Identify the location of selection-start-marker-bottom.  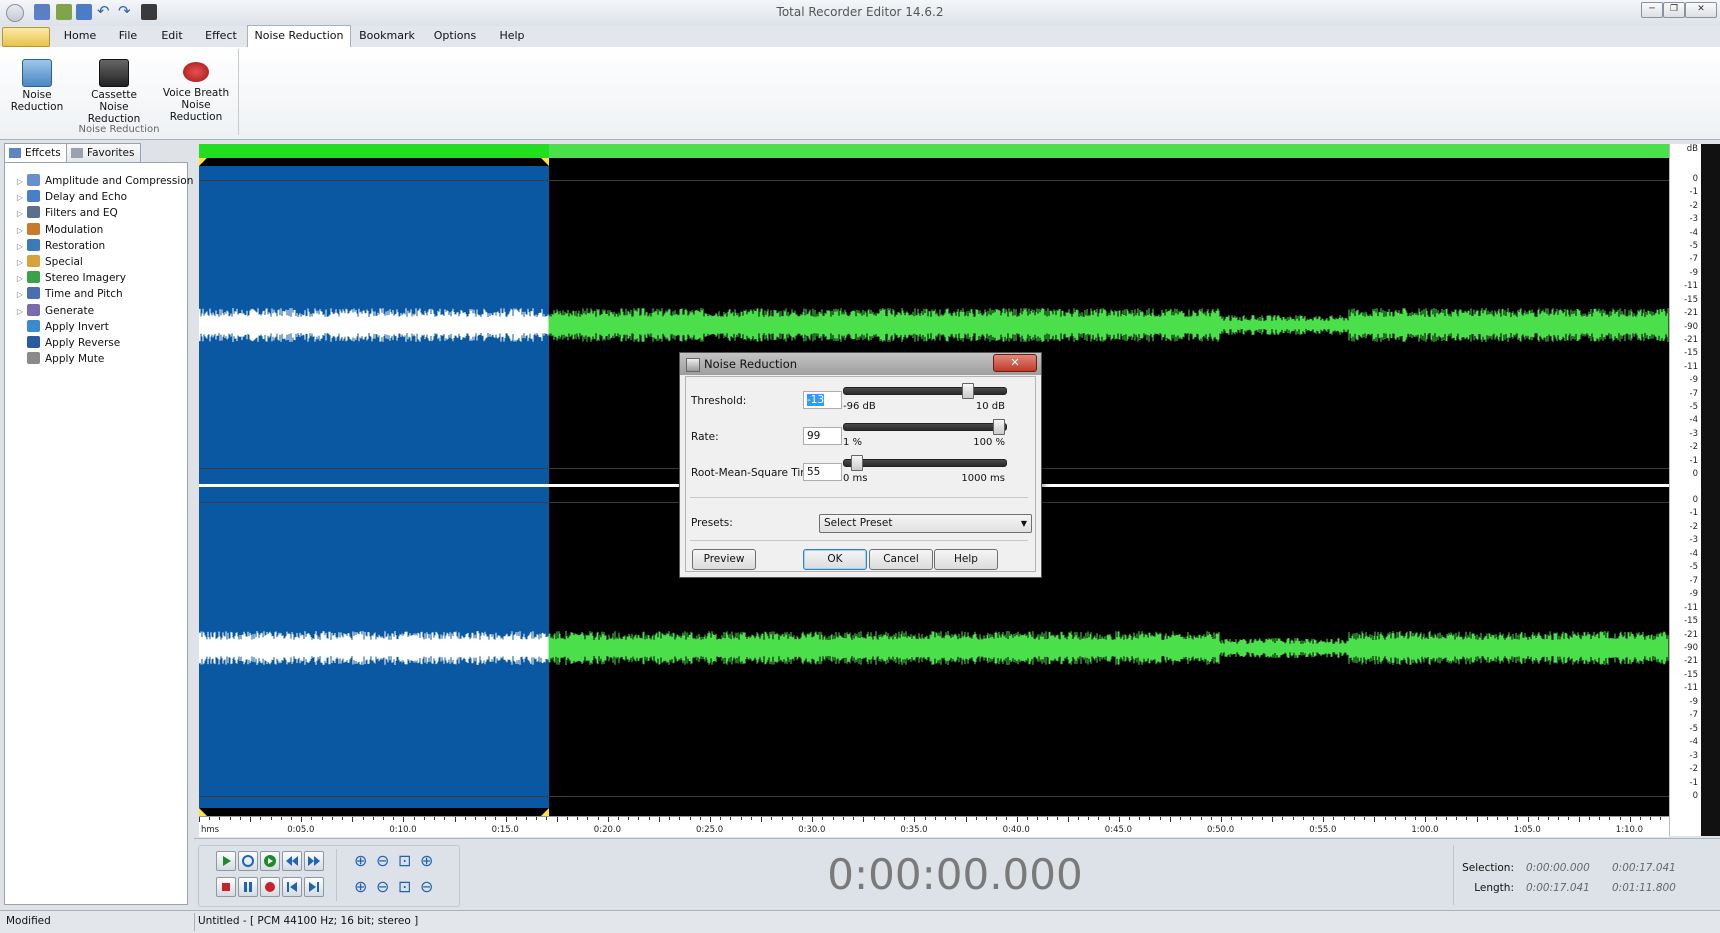
(203, 812).